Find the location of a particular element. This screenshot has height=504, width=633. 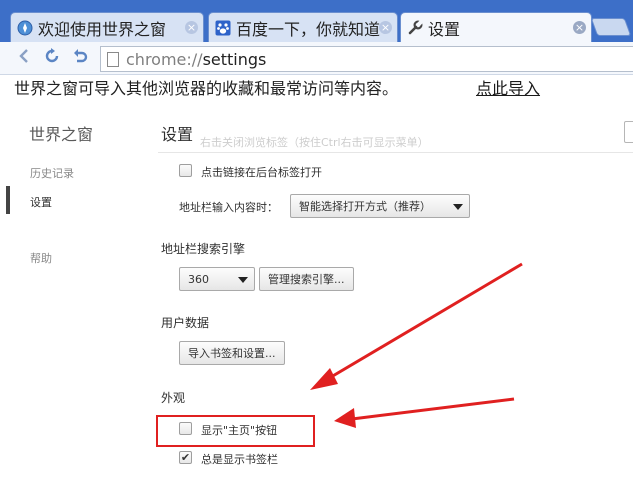

globe-icon is located at coordinates (25, 28).